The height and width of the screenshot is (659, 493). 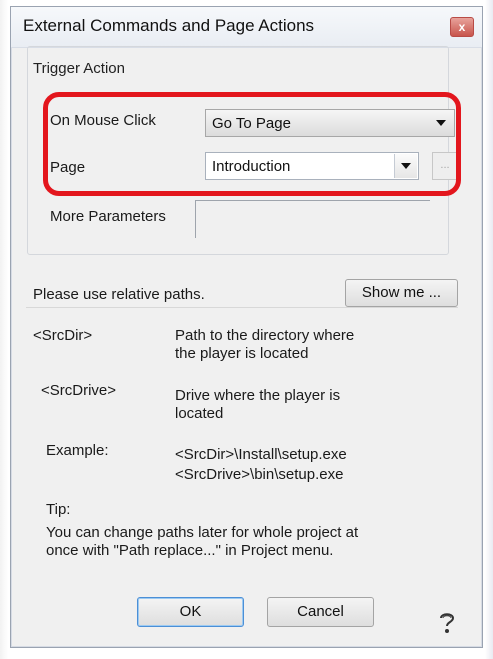 What do you see at coordinates (242, 307) in the screenshot?
I see `divider` at bounding box center [242, 307].